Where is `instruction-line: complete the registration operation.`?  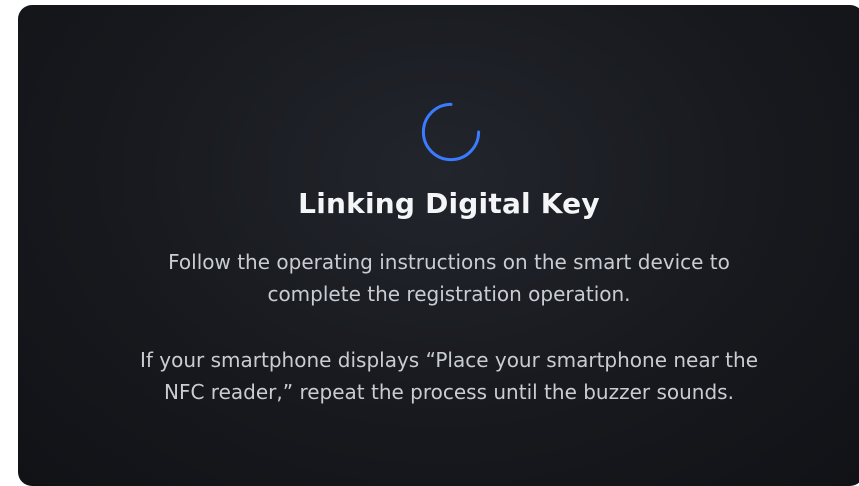
instruction-line: complete the registration operation. is located at coordinates (449, 294).